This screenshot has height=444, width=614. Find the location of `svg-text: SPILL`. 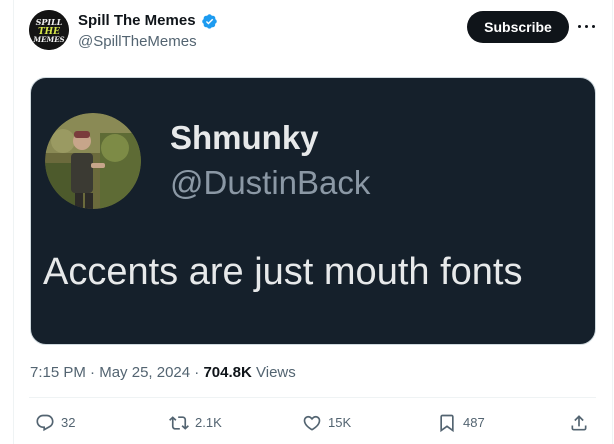

svg-text: SPILL is located at coordinates (49, 22).